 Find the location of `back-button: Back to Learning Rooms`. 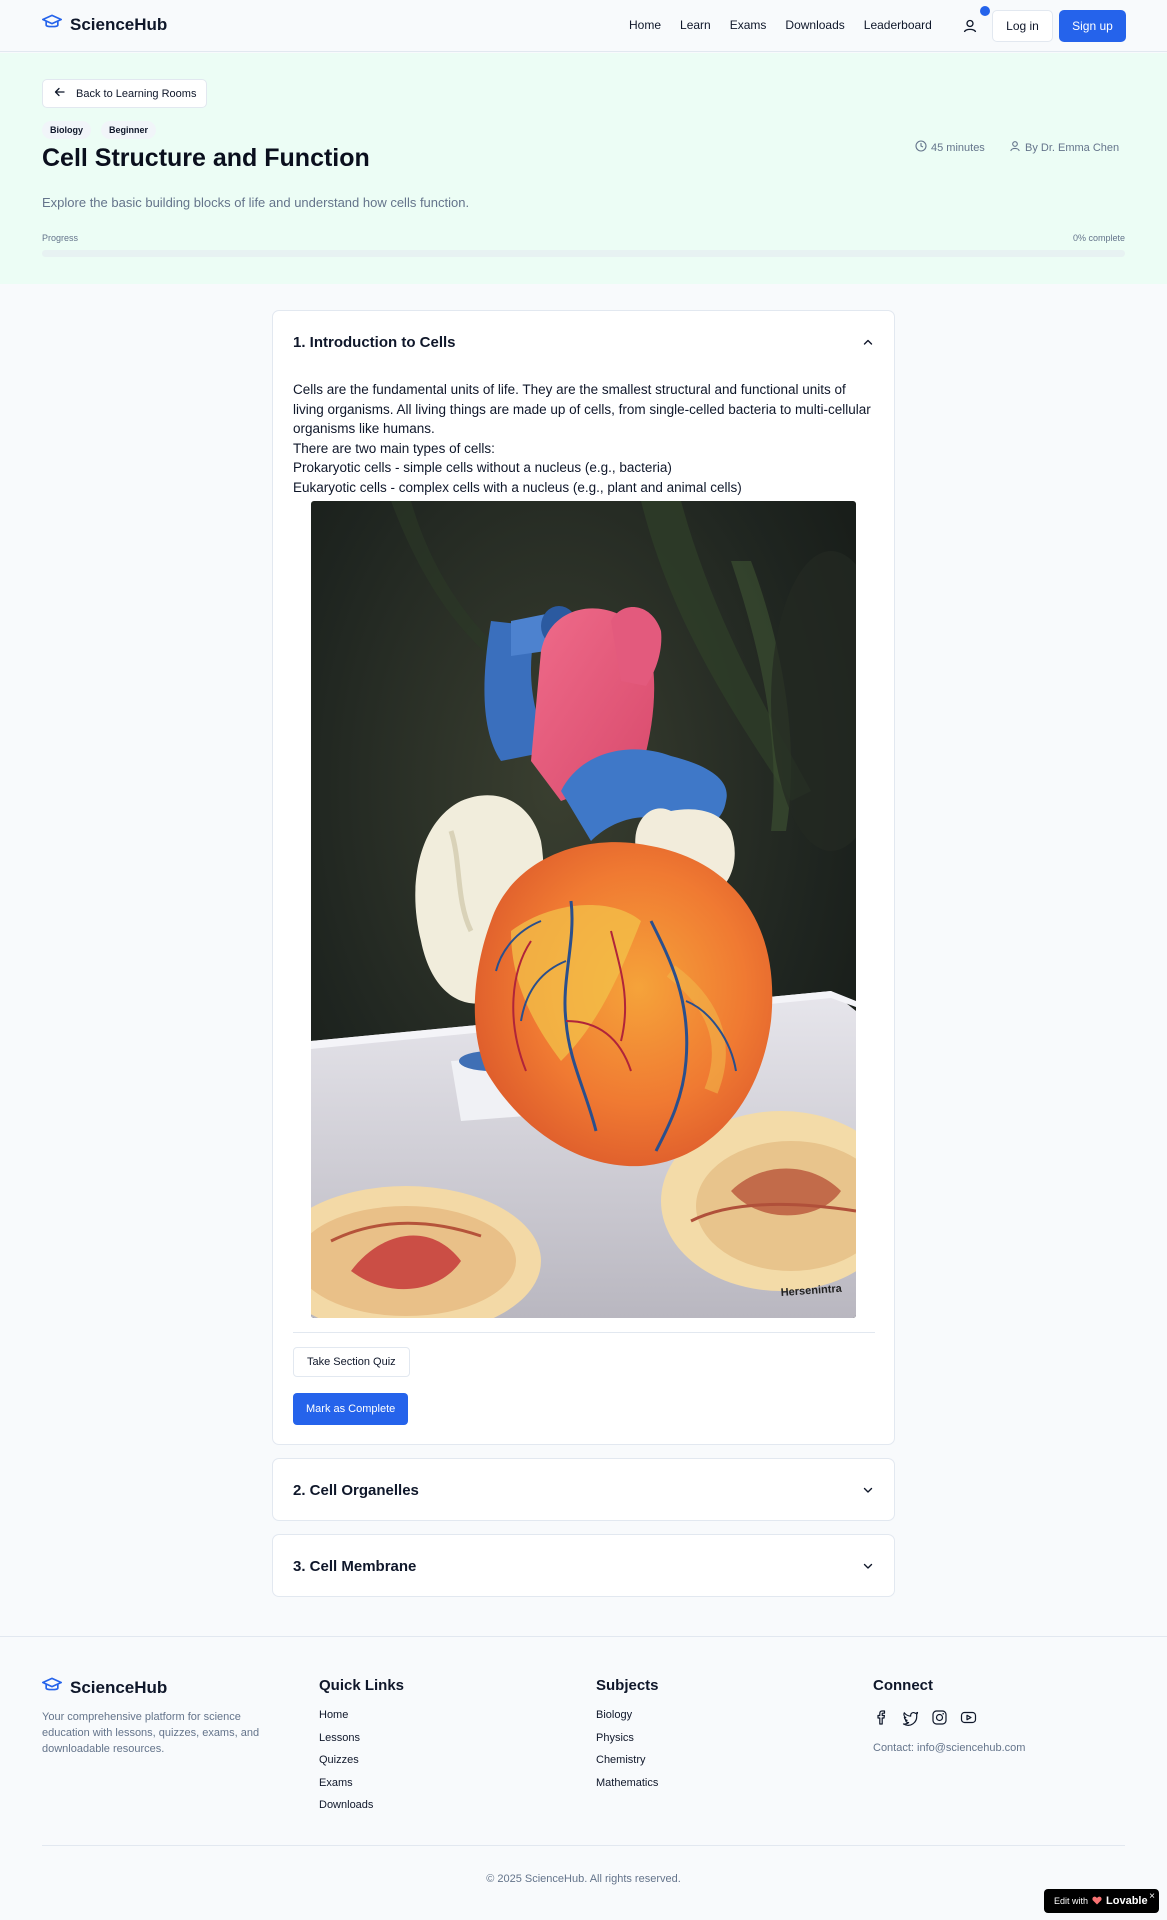

back-button: Back to Learning Rooms is located at coordinates (125, 93).